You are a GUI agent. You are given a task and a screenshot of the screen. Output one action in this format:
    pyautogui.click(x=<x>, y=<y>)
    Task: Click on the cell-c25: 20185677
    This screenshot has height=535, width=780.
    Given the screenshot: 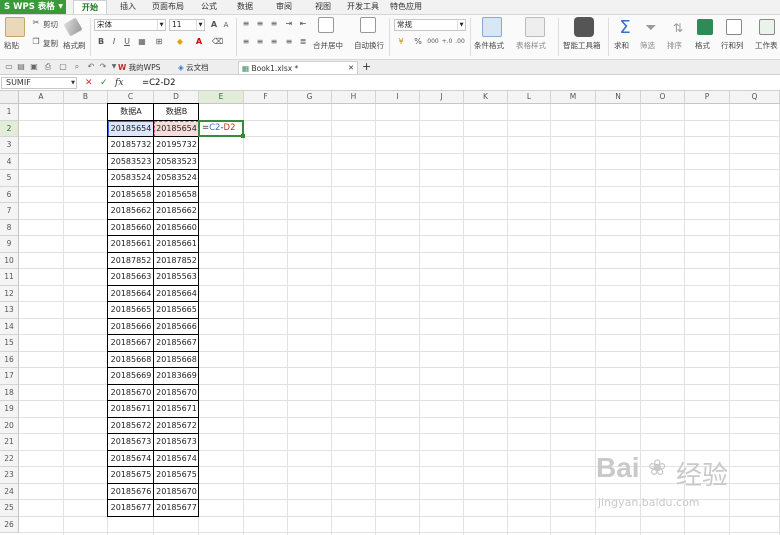 What is the action you would take?
    pyautogui.click(x=131, y=508)
    